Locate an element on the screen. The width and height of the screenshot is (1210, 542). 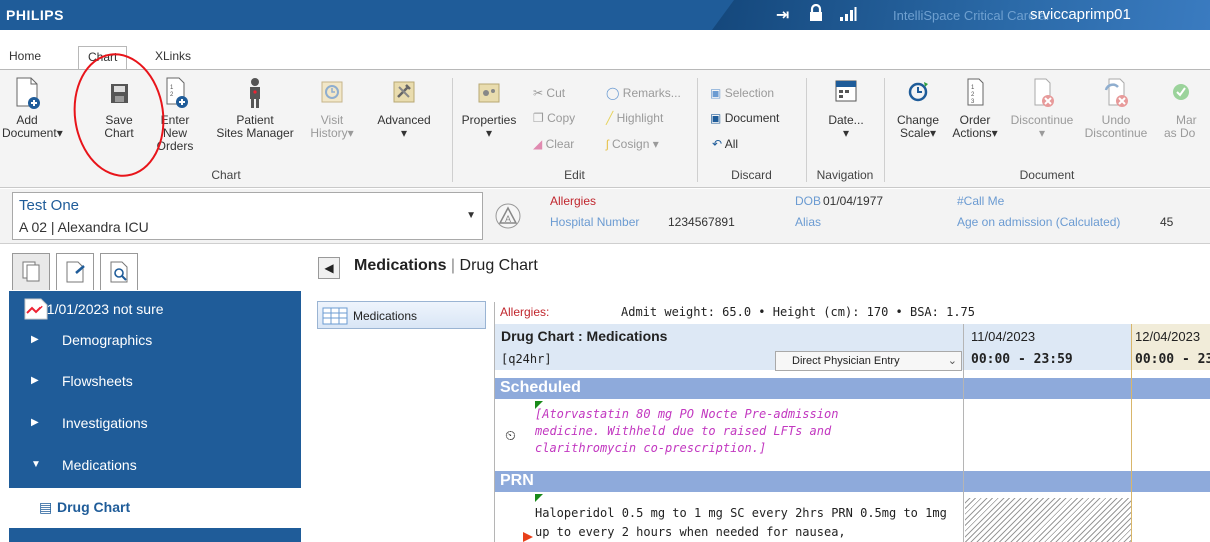
undo-icon: ↶ is located at coordinates (717, 144).